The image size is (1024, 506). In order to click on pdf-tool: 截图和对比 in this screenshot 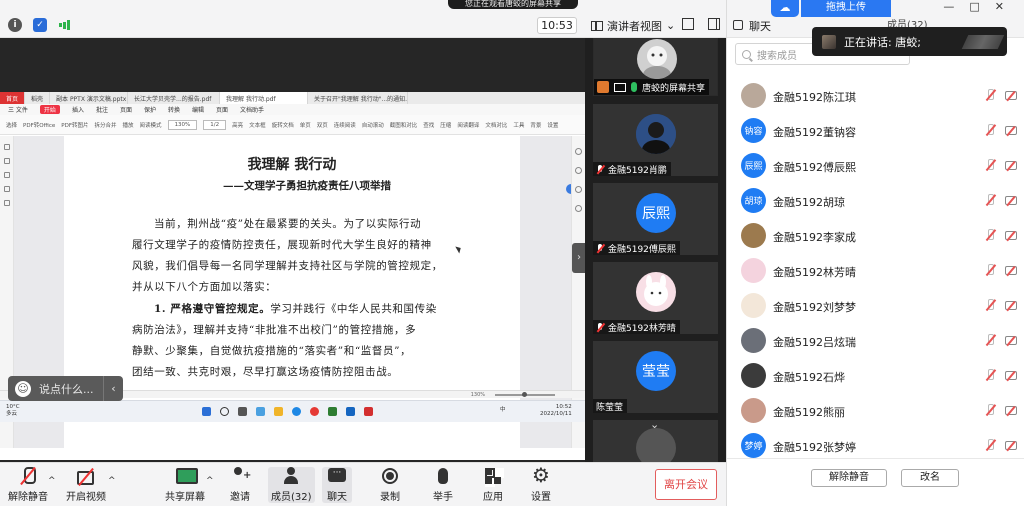, I will do `click(404, 125)`.